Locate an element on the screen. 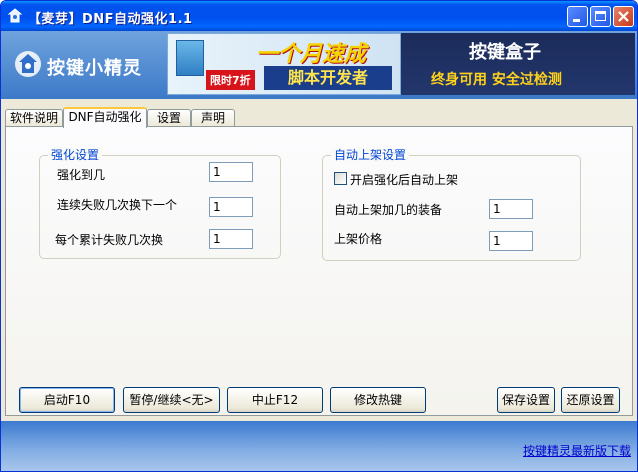 The height and width of the screenshot is (472, 638). auto-listing-checkbox is located at coordinates (340, 178).